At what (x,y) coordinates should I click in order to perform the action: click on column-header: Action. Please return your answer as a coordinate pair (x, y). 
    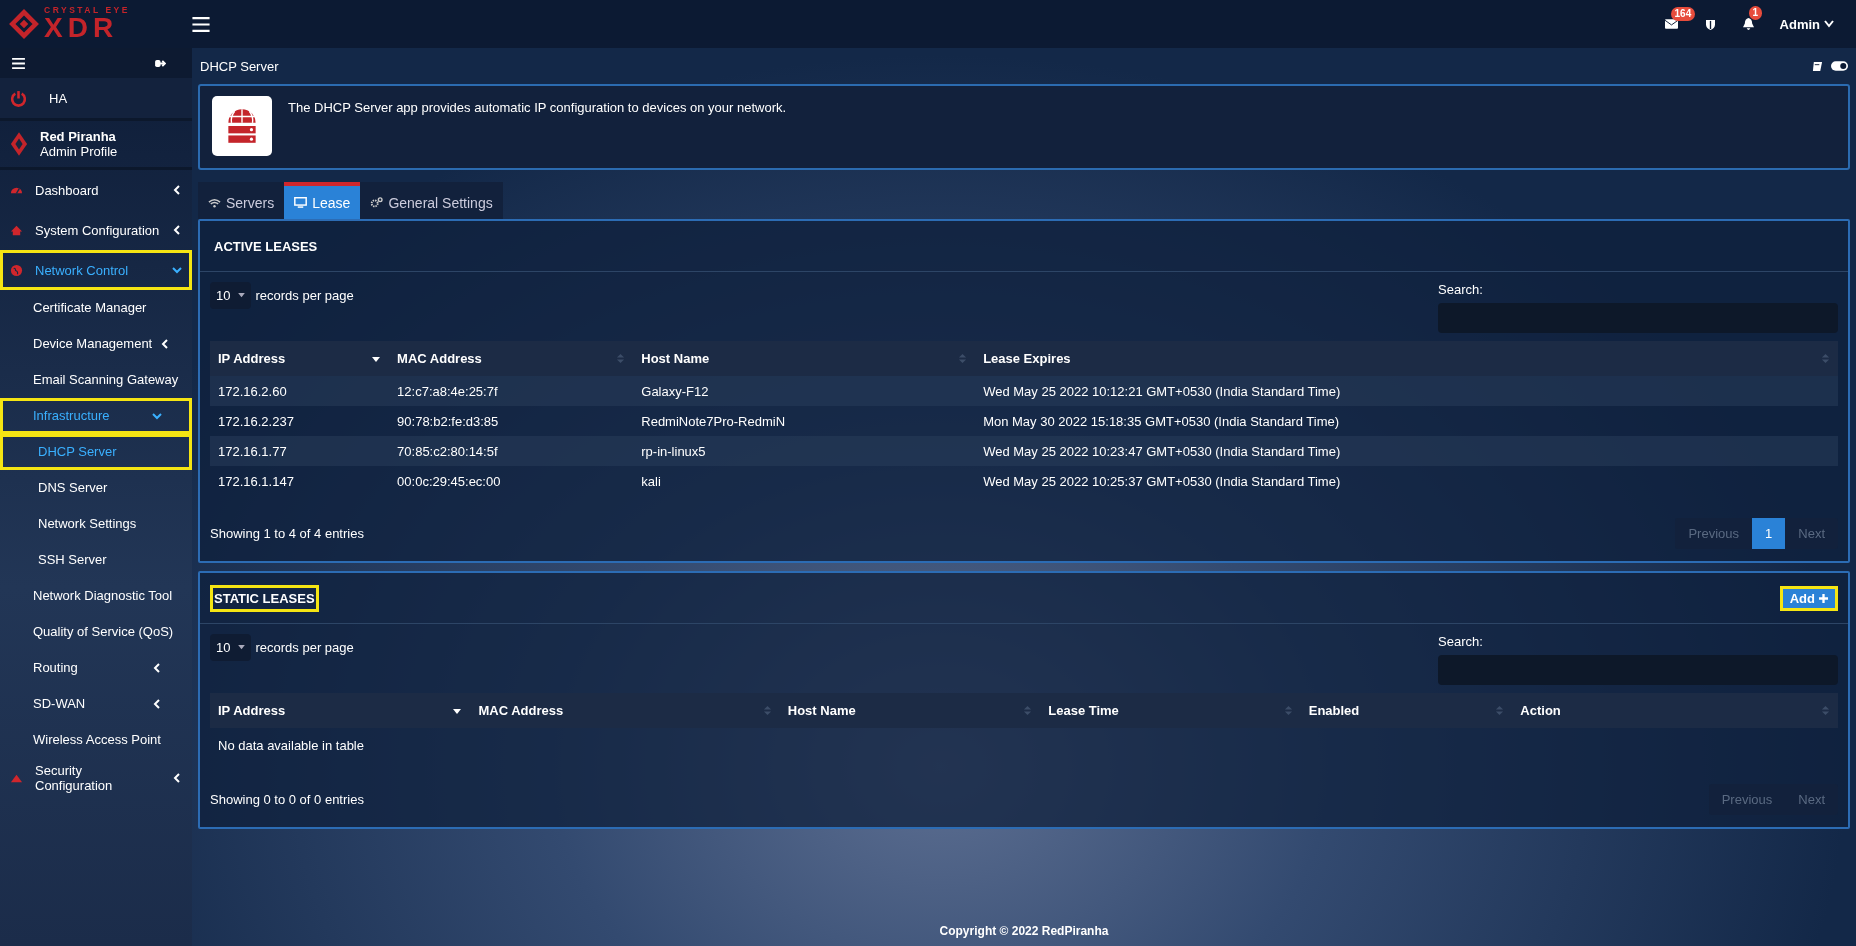
    Looking at the image, I should click on (1675, 710).